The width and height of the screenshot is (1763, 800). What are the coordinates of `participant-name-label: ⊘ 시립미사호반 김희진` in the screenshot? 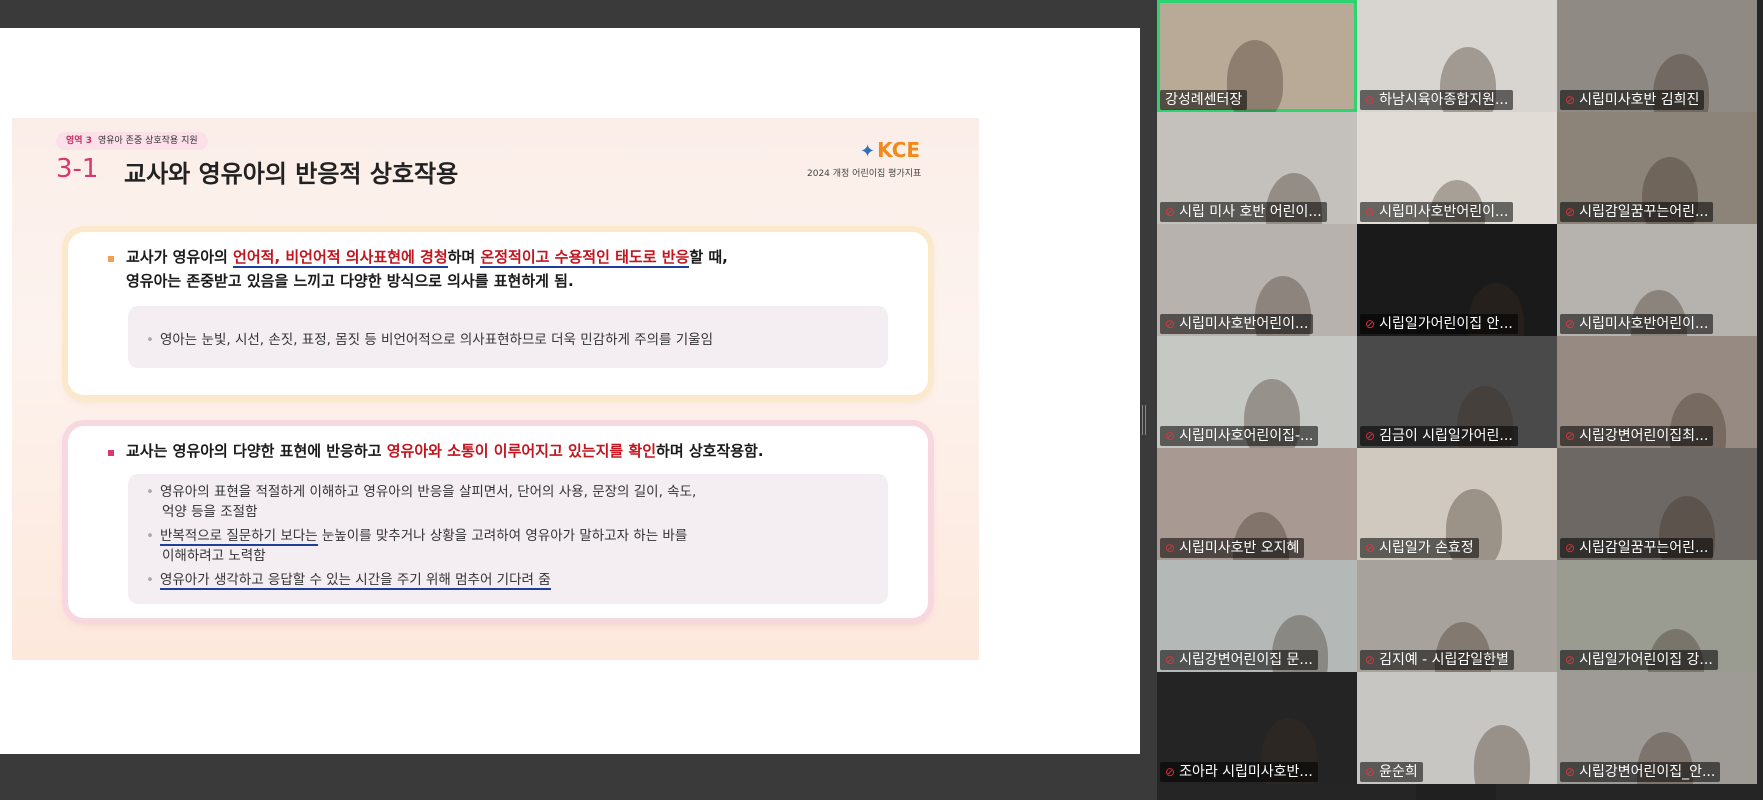 It's located at (1632, 100).